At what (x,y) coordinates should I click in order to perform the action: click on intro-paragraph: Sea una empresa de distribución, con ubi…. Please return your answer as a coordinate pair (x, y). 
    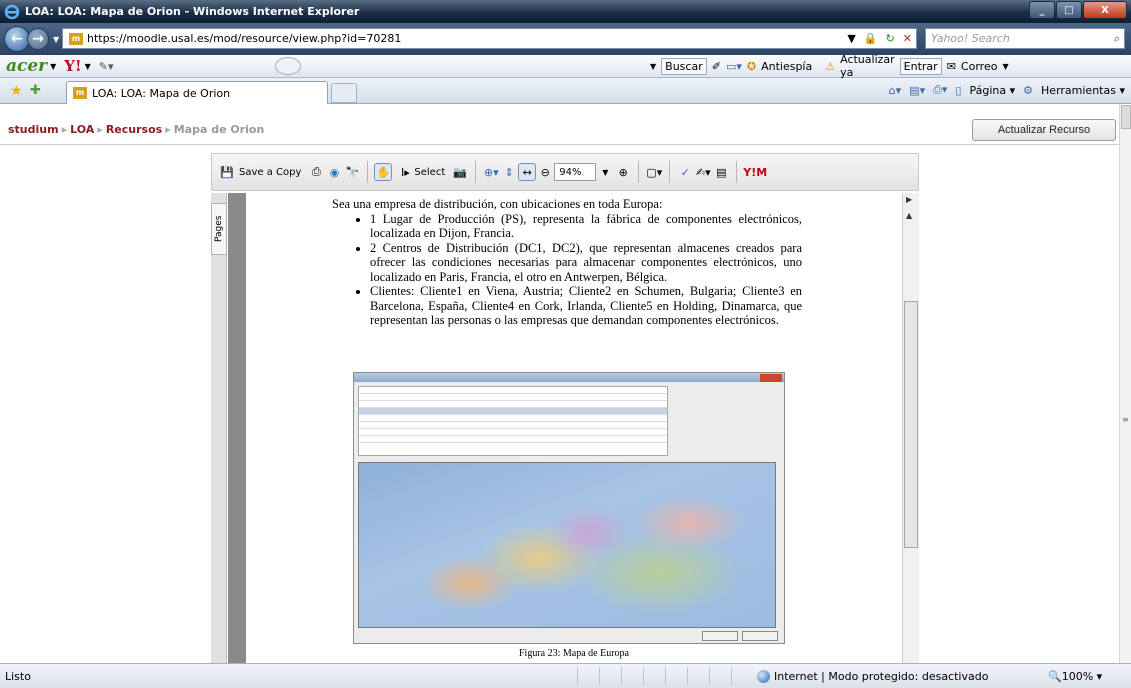
    Looking at the image, I should click on (497, 204).